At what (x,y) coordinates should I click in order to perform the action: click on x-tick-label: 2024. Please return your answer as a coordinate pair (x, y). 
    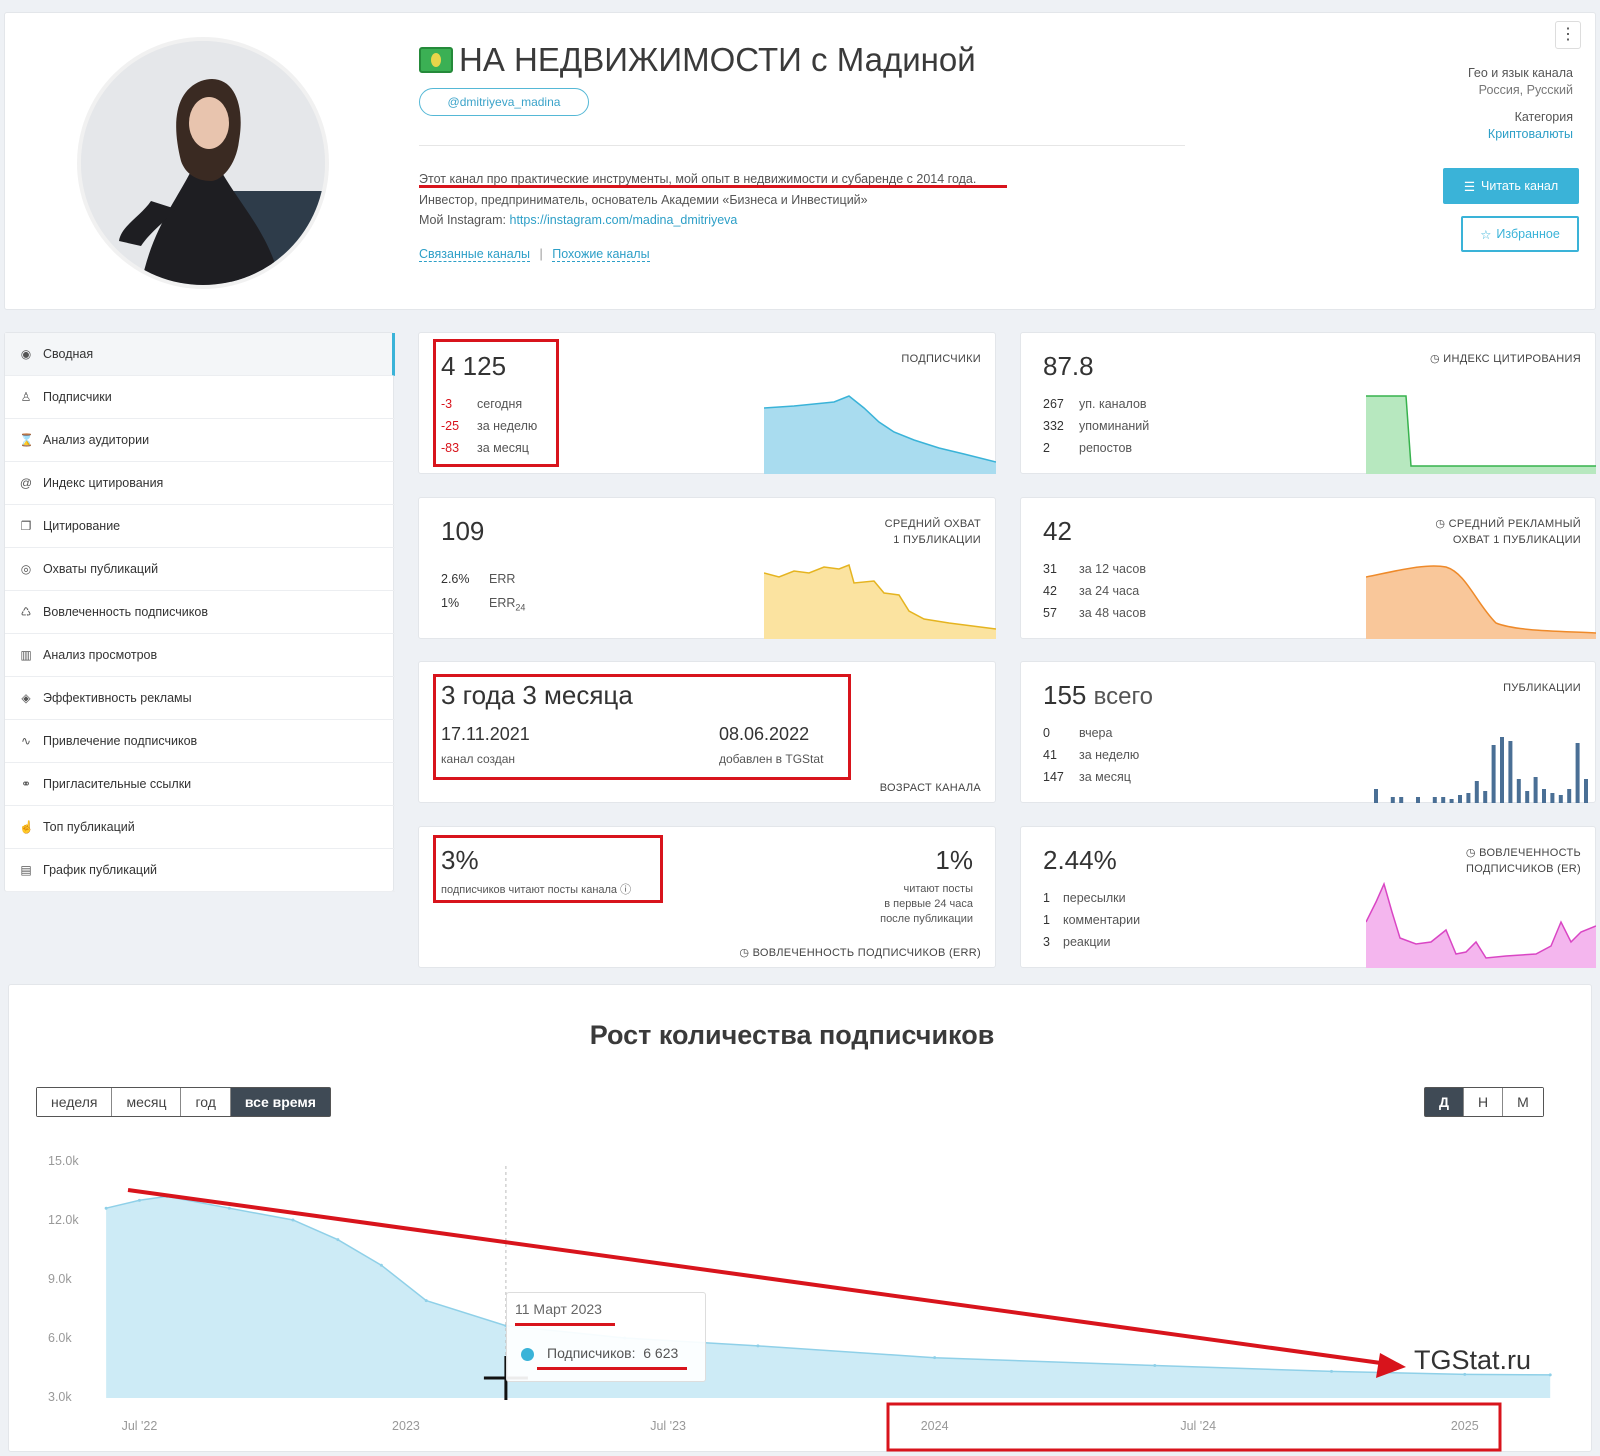
    Looking at the image, I should click on (935, 1426).